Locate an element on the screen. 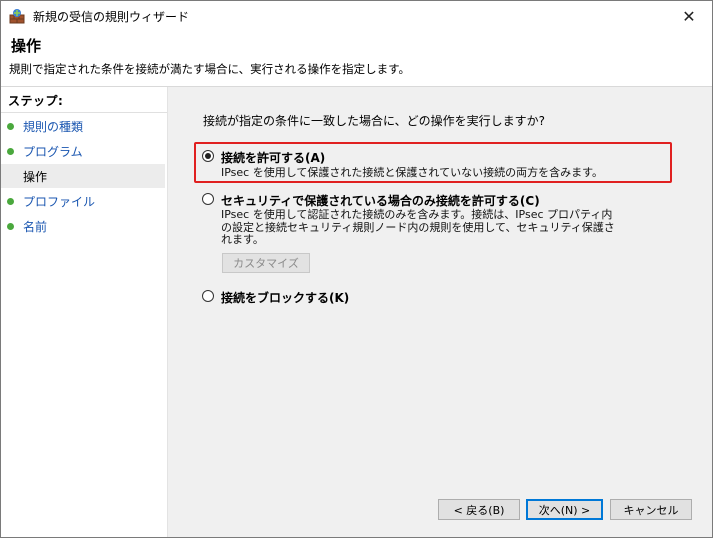 This screenshot has width=713, height=538. wizard-header: 操作 規則で指定された条件を接続が満たす場合に、実行される操作を指定します。 is located at coordinates (356, 59).